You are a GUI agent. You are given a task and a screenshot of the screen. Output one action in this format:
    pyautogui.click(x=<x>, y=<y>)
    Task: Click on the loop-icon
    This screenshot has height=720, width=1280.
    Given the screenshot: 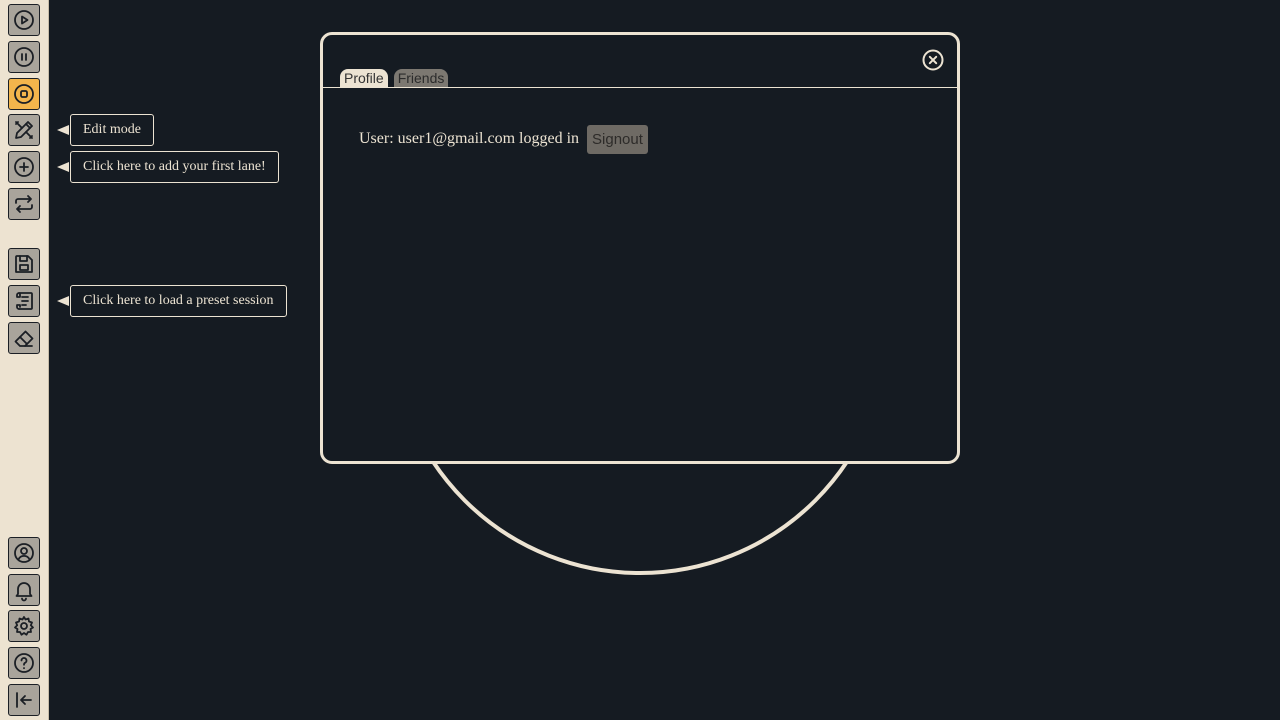 What is the action you would take?
    pyautogui.click(x=24, y=204)
    